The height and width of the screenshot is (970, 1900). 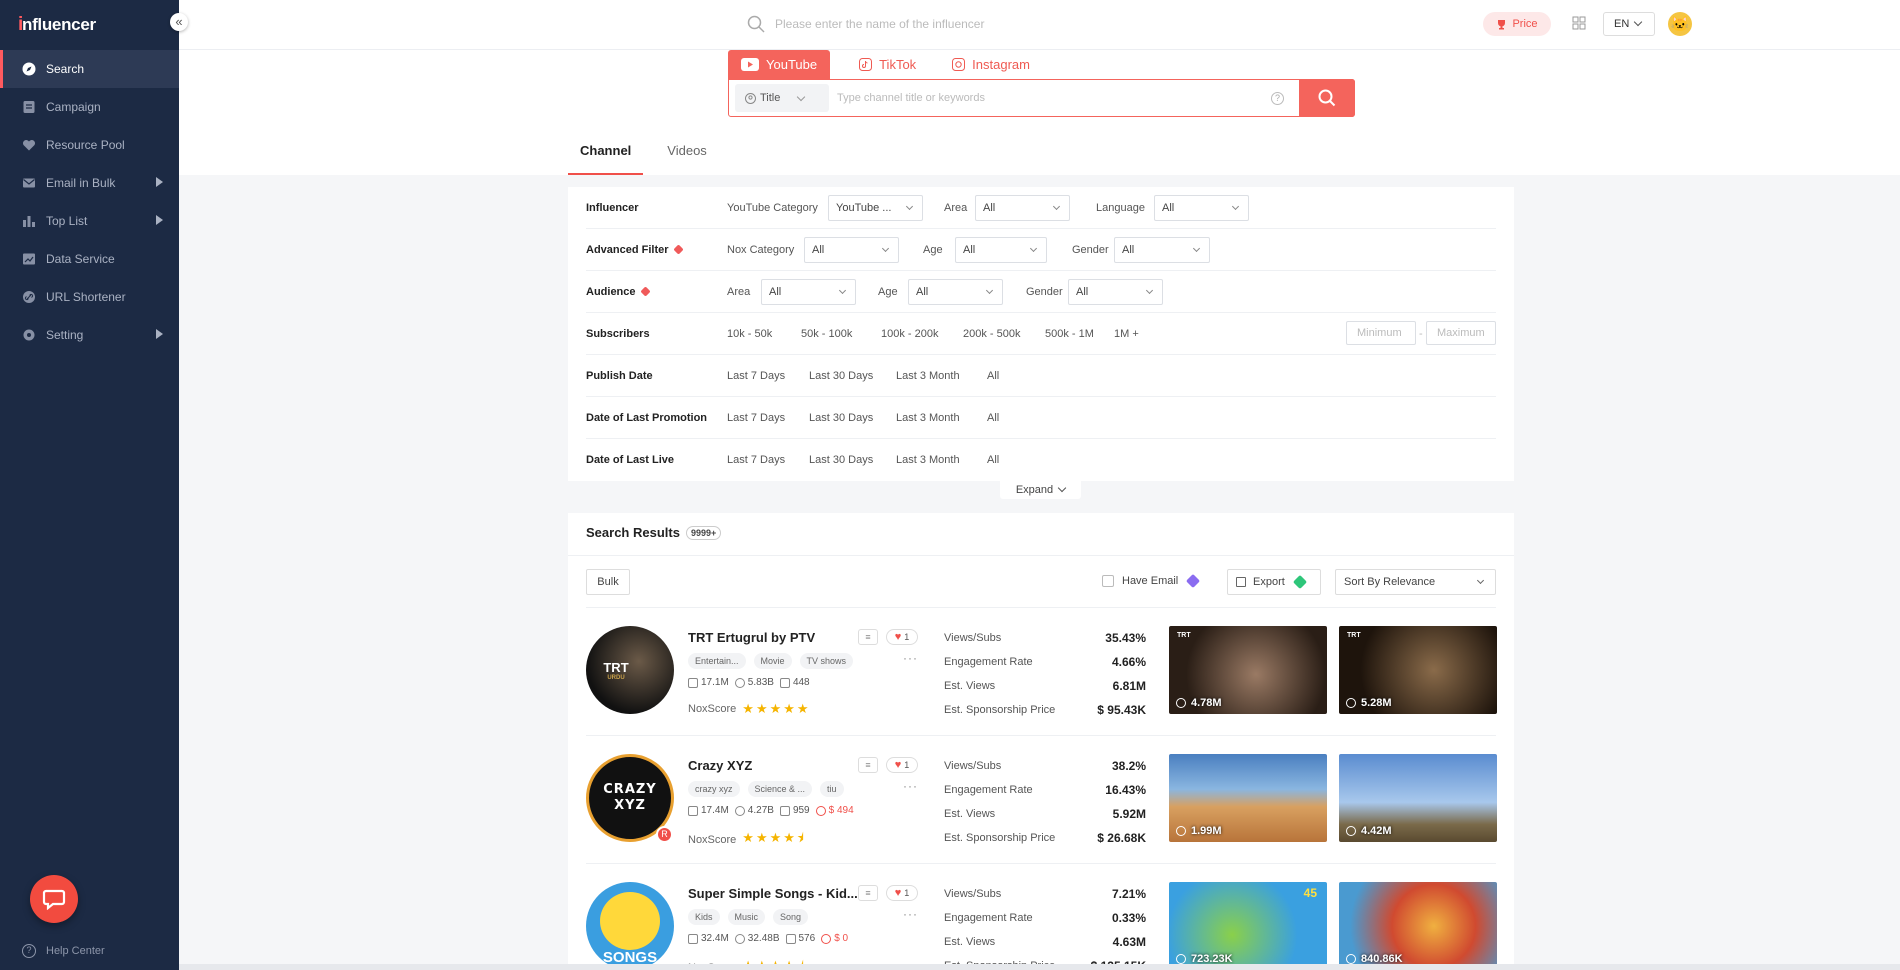 What do you see at coordinates (89, 145) in the screenshot?
I see `sidebar-item-resource-pool: Resource Pool` at bounding box center [89, 145].